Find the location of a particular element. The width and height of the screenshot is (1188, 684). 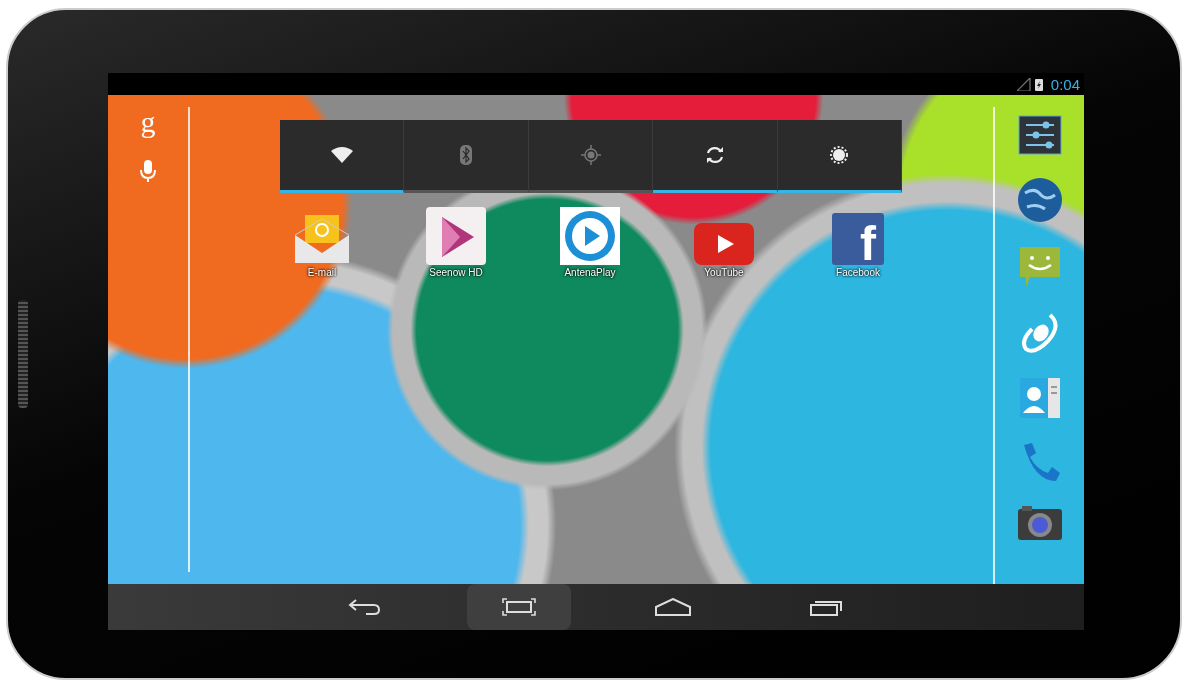

sync-icon is located at coordinates (714, 155).